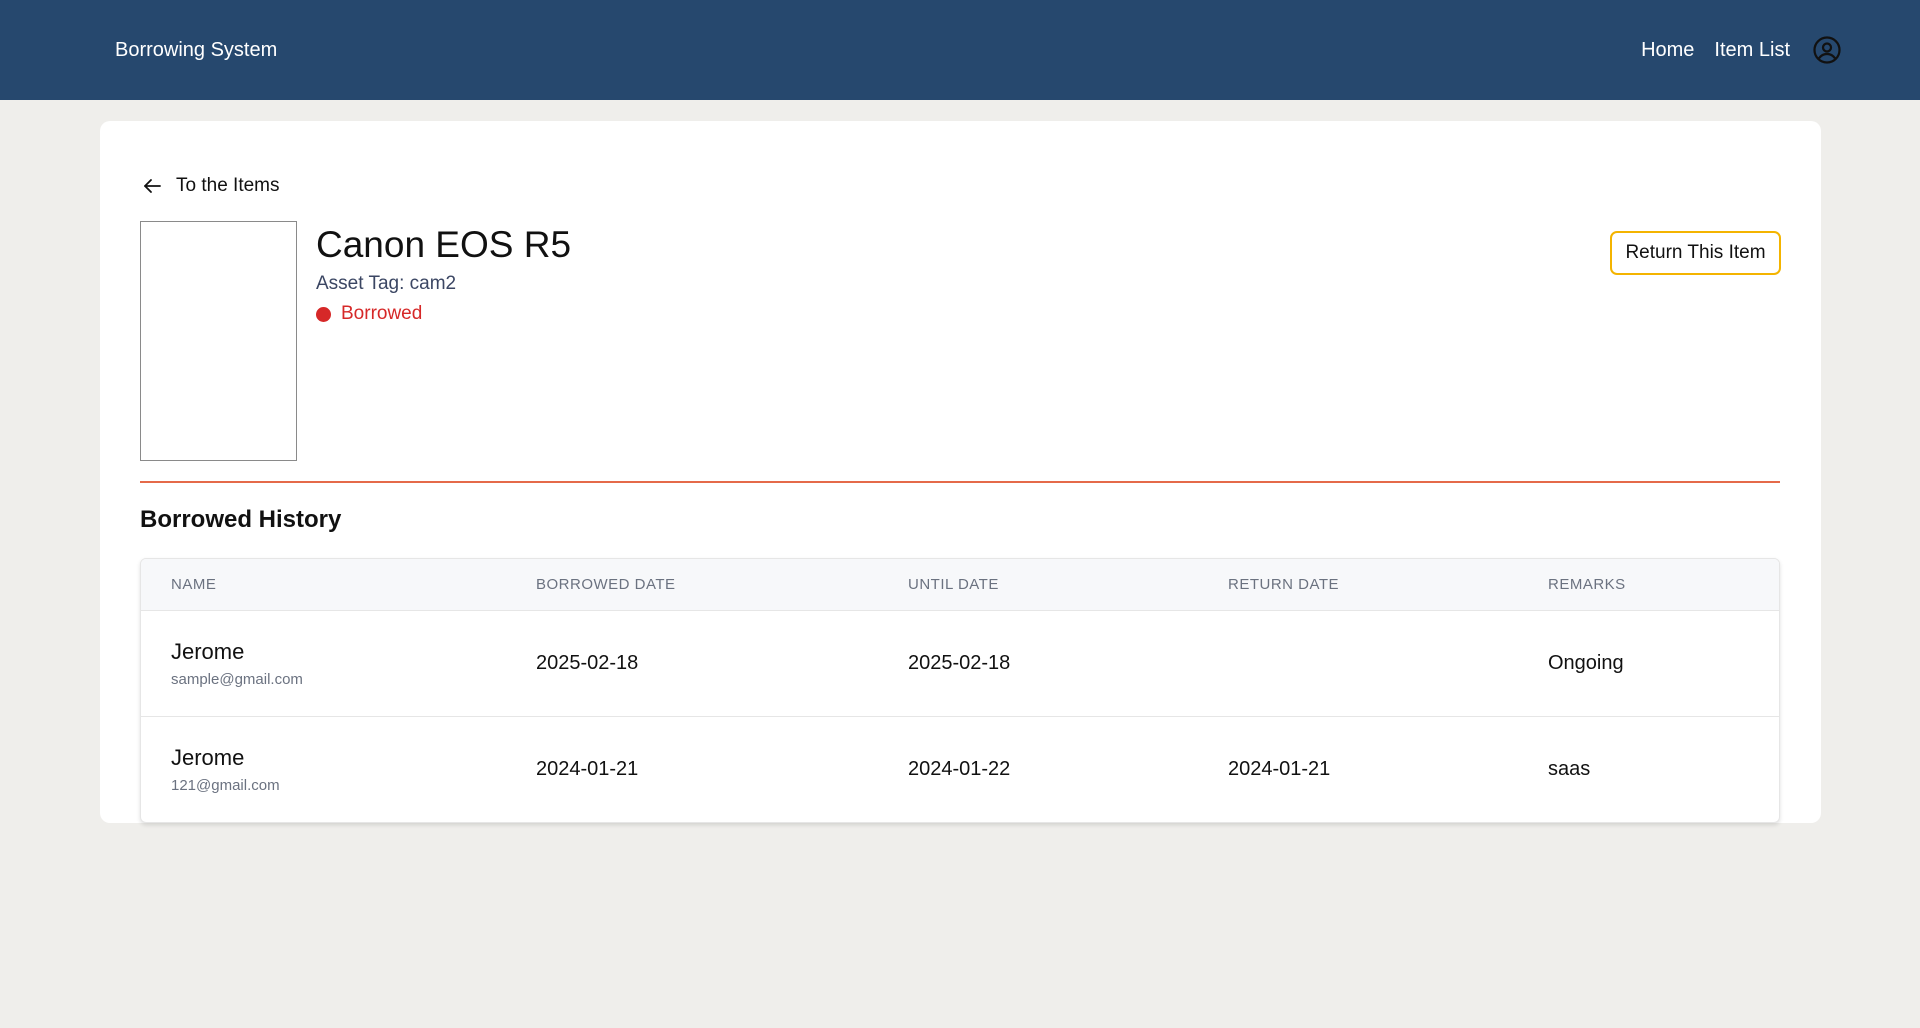 The image size is (1920, 1028). What do you see at coordinates (1569, 768) in the screenshot?
I see `remarks-cell: saas` at bounding box center [1569, 768].